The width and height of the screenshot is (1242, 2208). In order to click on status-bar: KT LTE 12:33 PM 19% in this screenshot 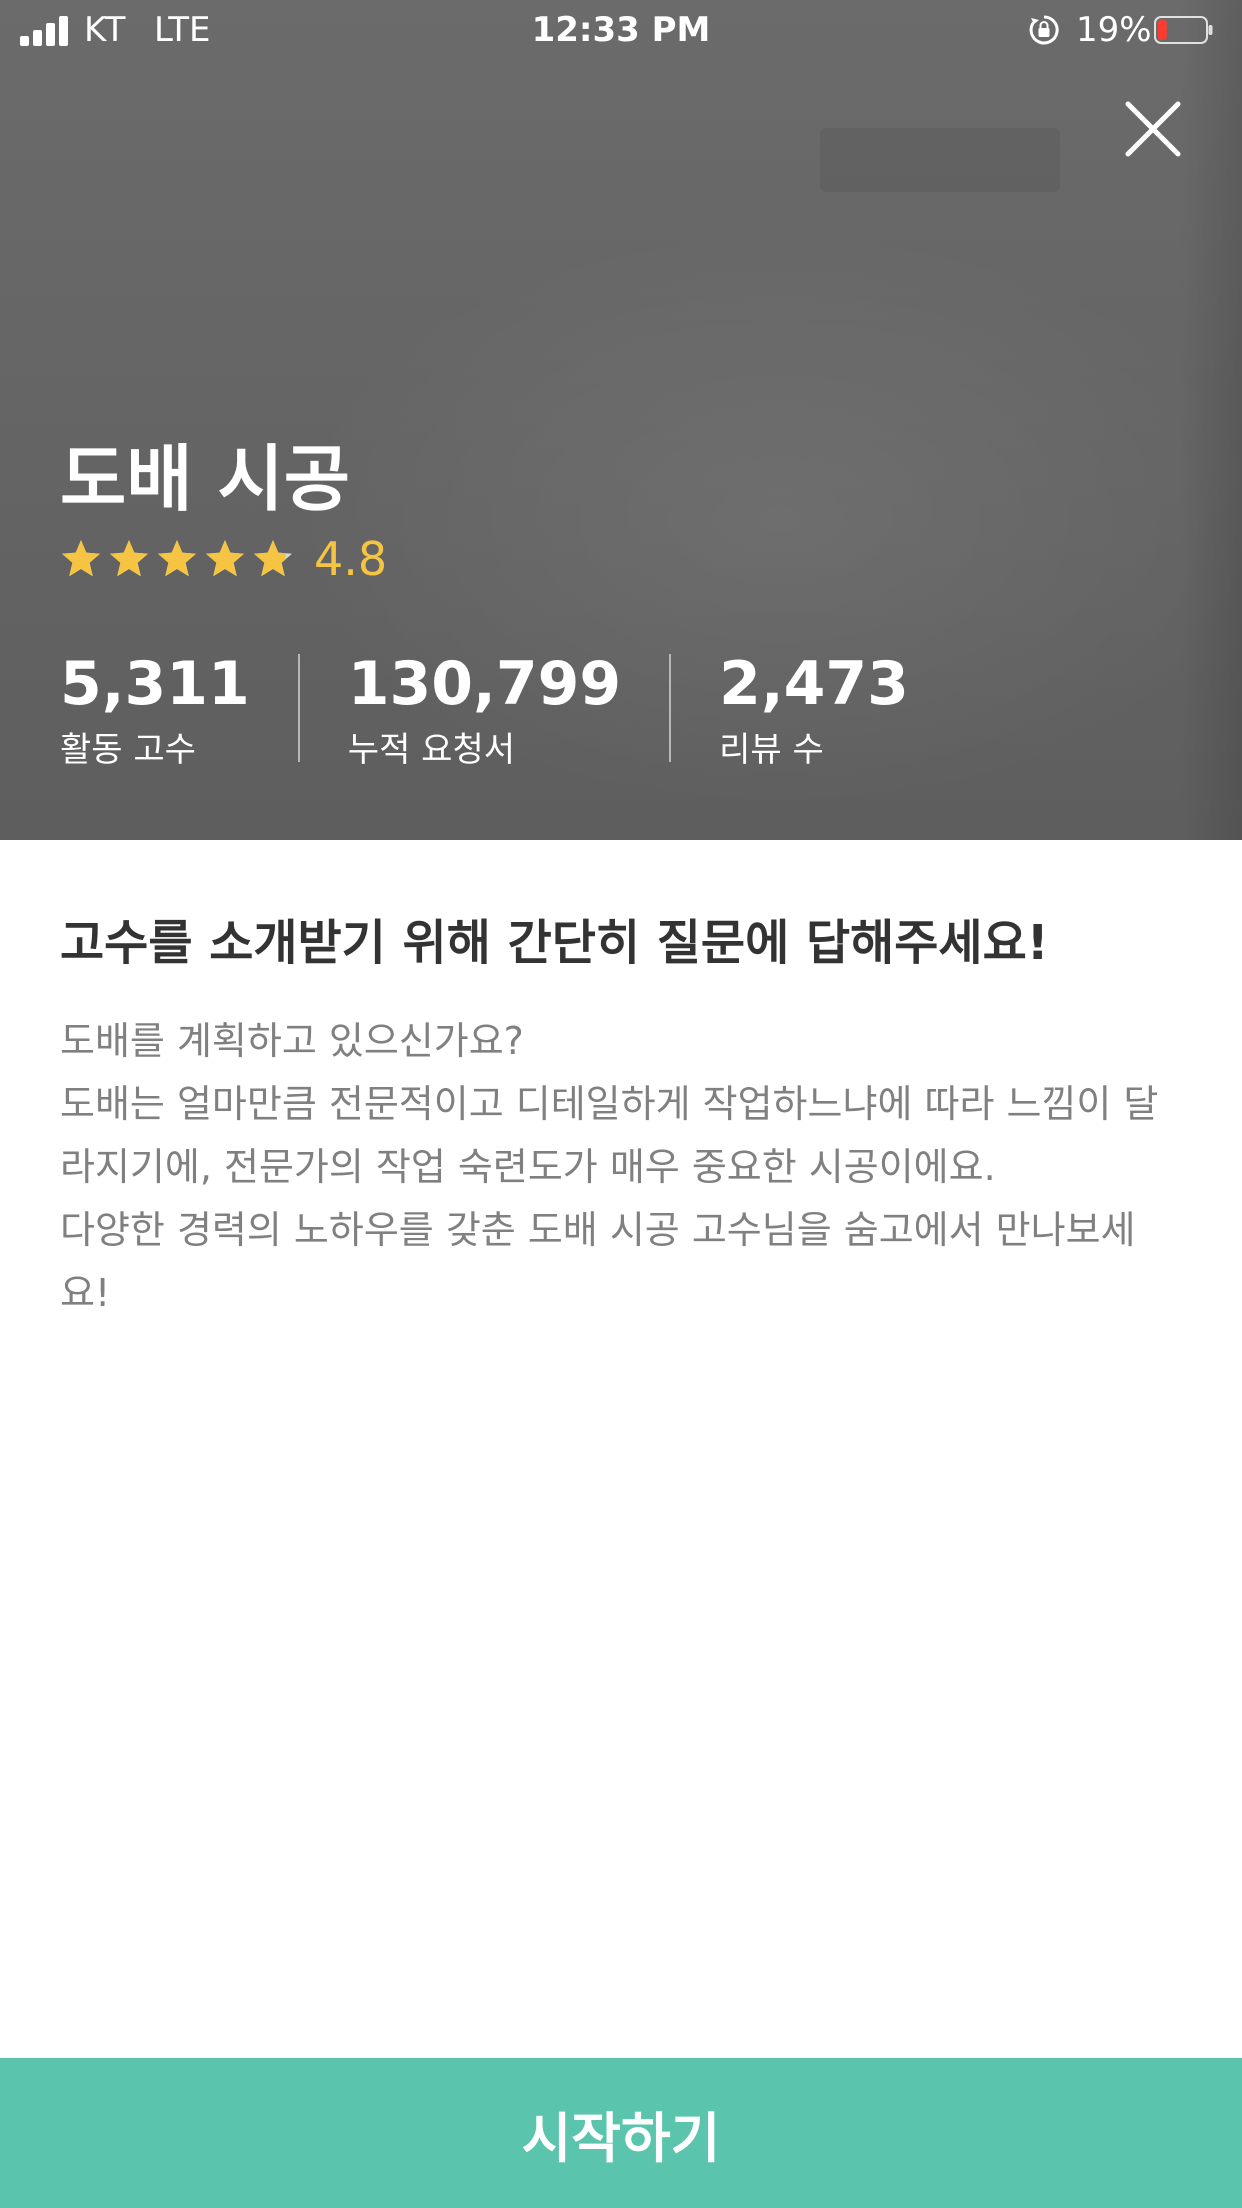, I will do `click(621, 31)`.